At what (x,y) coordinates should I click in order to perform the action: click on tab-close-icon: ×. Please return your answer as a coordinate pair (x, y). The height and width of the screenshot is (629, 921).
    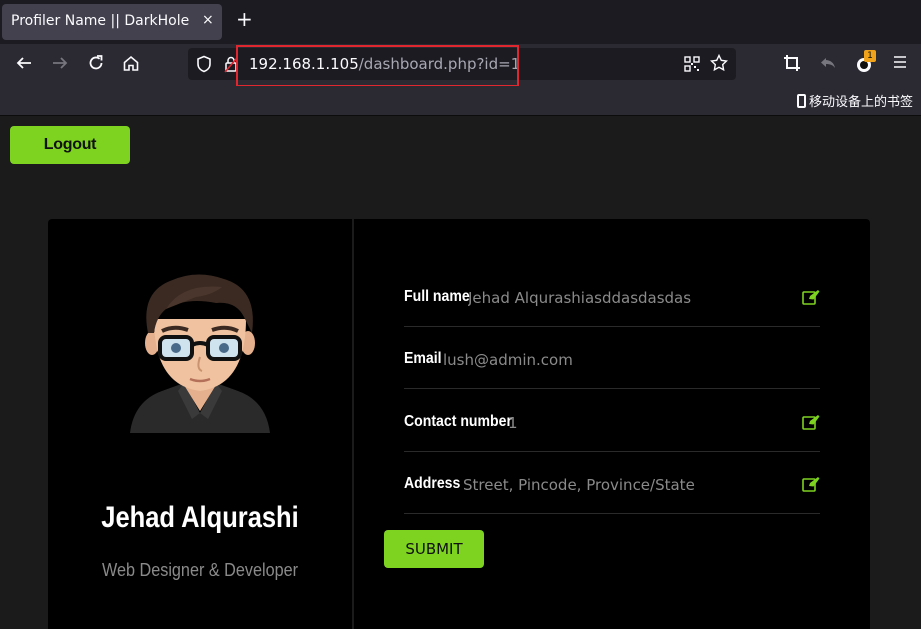
    Looking at the image, I should click on (208, 20).